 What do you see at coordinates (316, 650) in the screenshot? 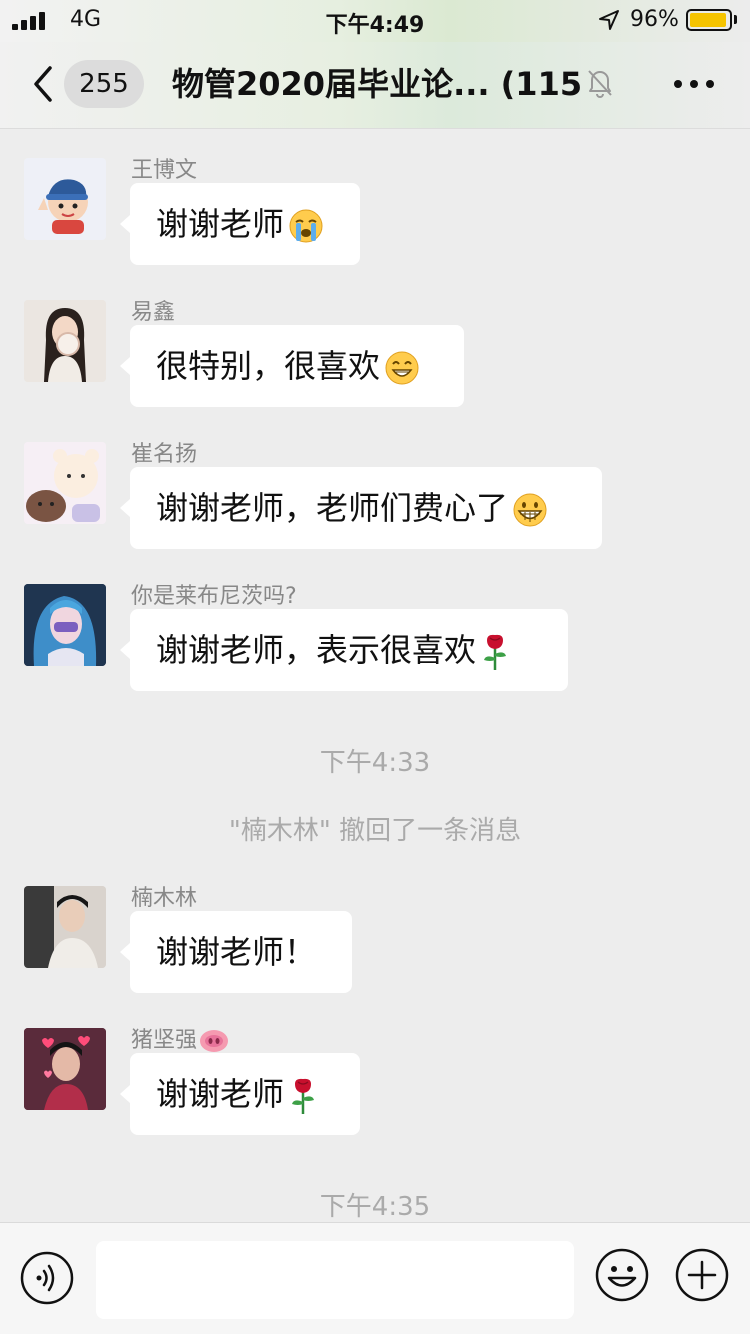
I see `message-text: 谢谢老师，表示很喜欢` at bounding box center [316, 650].